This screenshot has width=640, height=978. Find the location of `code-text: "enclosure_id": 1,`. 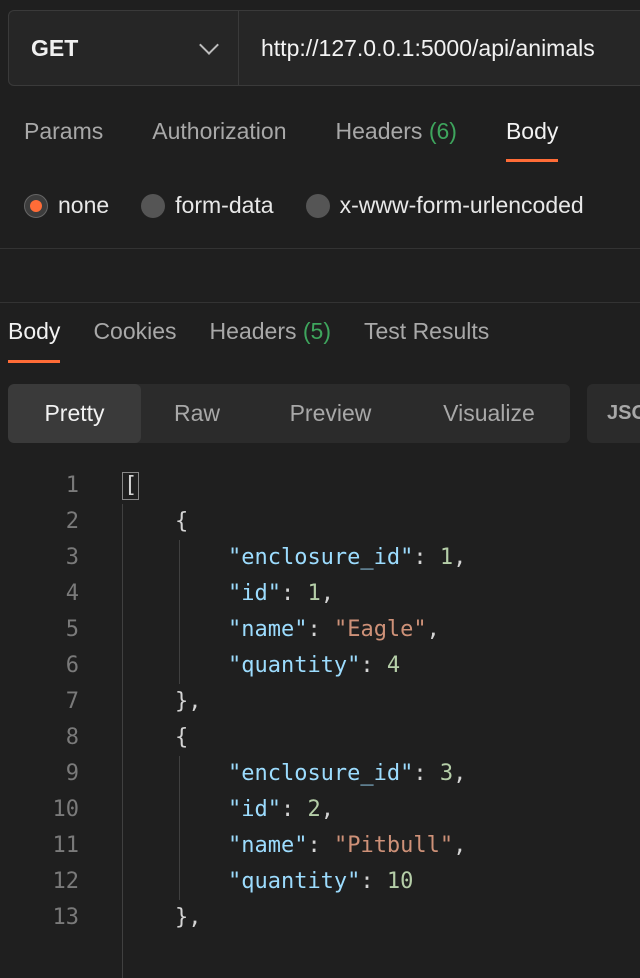

code-text: "enclosure_id": 1, is located at coordinates (294, 558).